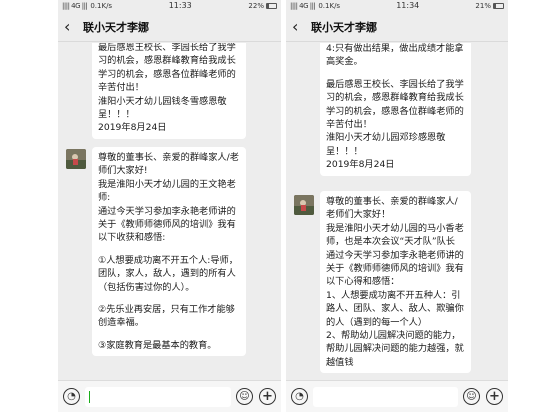  What do you see at coordinates (408, 5) in the screenshot?
I see `status-time: 11:34` at bounding box center [408, 5].